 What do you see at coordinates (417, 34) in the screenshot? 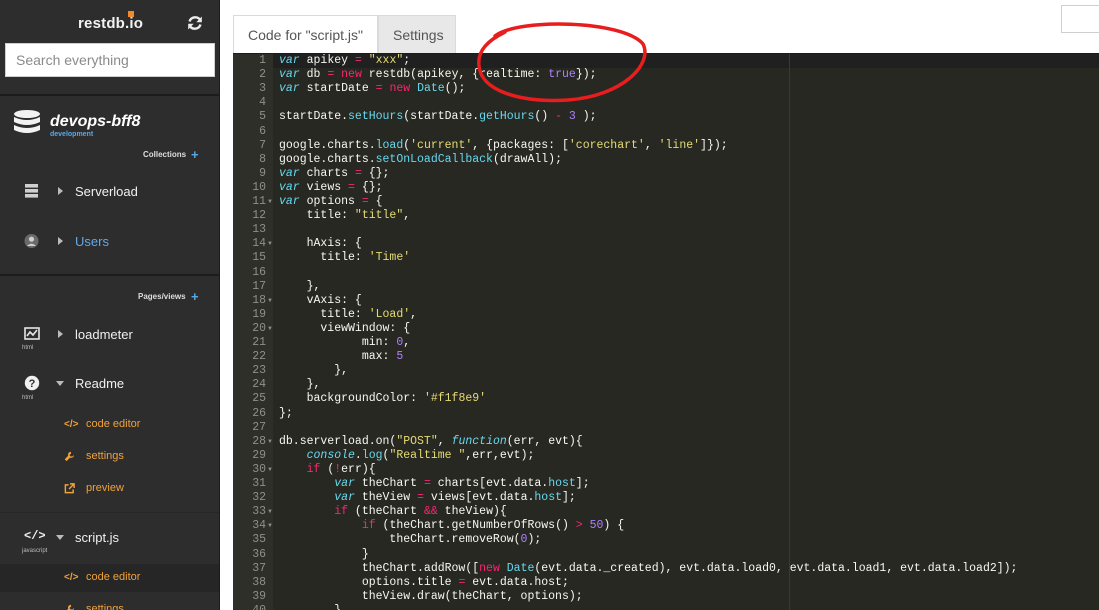
I see `tab-settings: Settings` at bounding box center [417, 34].